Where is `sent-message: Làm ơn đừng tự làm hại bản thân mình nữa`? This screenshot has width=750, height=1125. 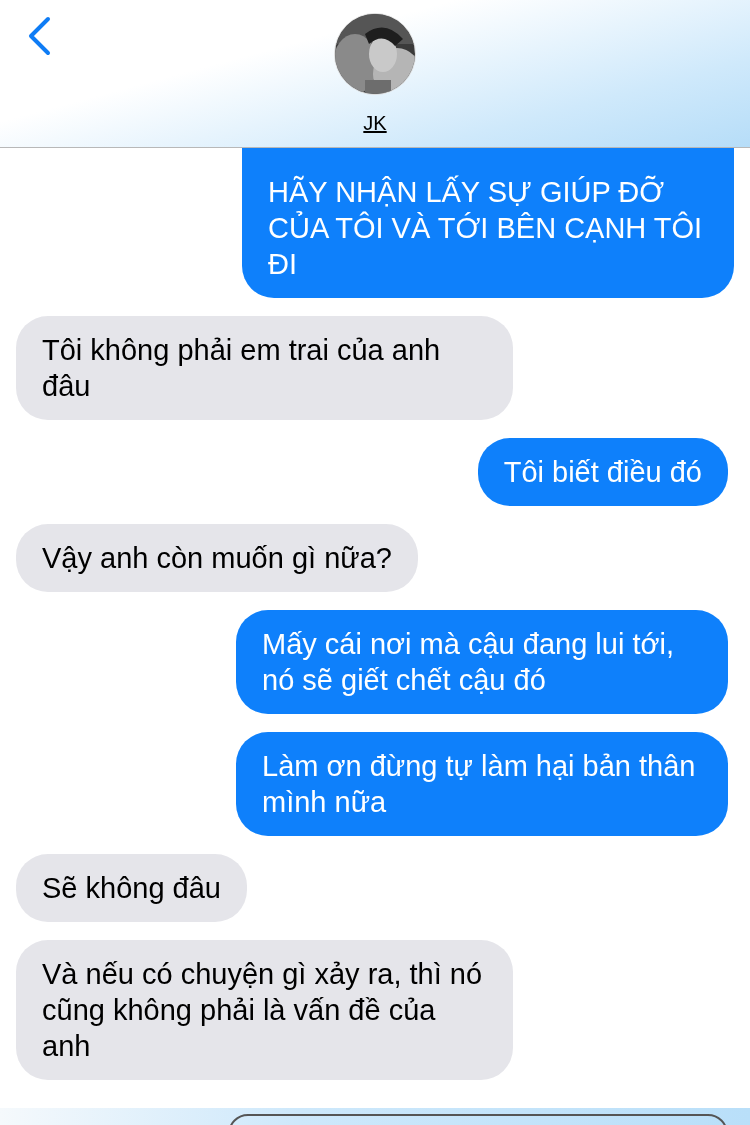
sent-message: Làm ơn đừng tự làm hại bản thân mình nữa is located at coordinates (482, 784).